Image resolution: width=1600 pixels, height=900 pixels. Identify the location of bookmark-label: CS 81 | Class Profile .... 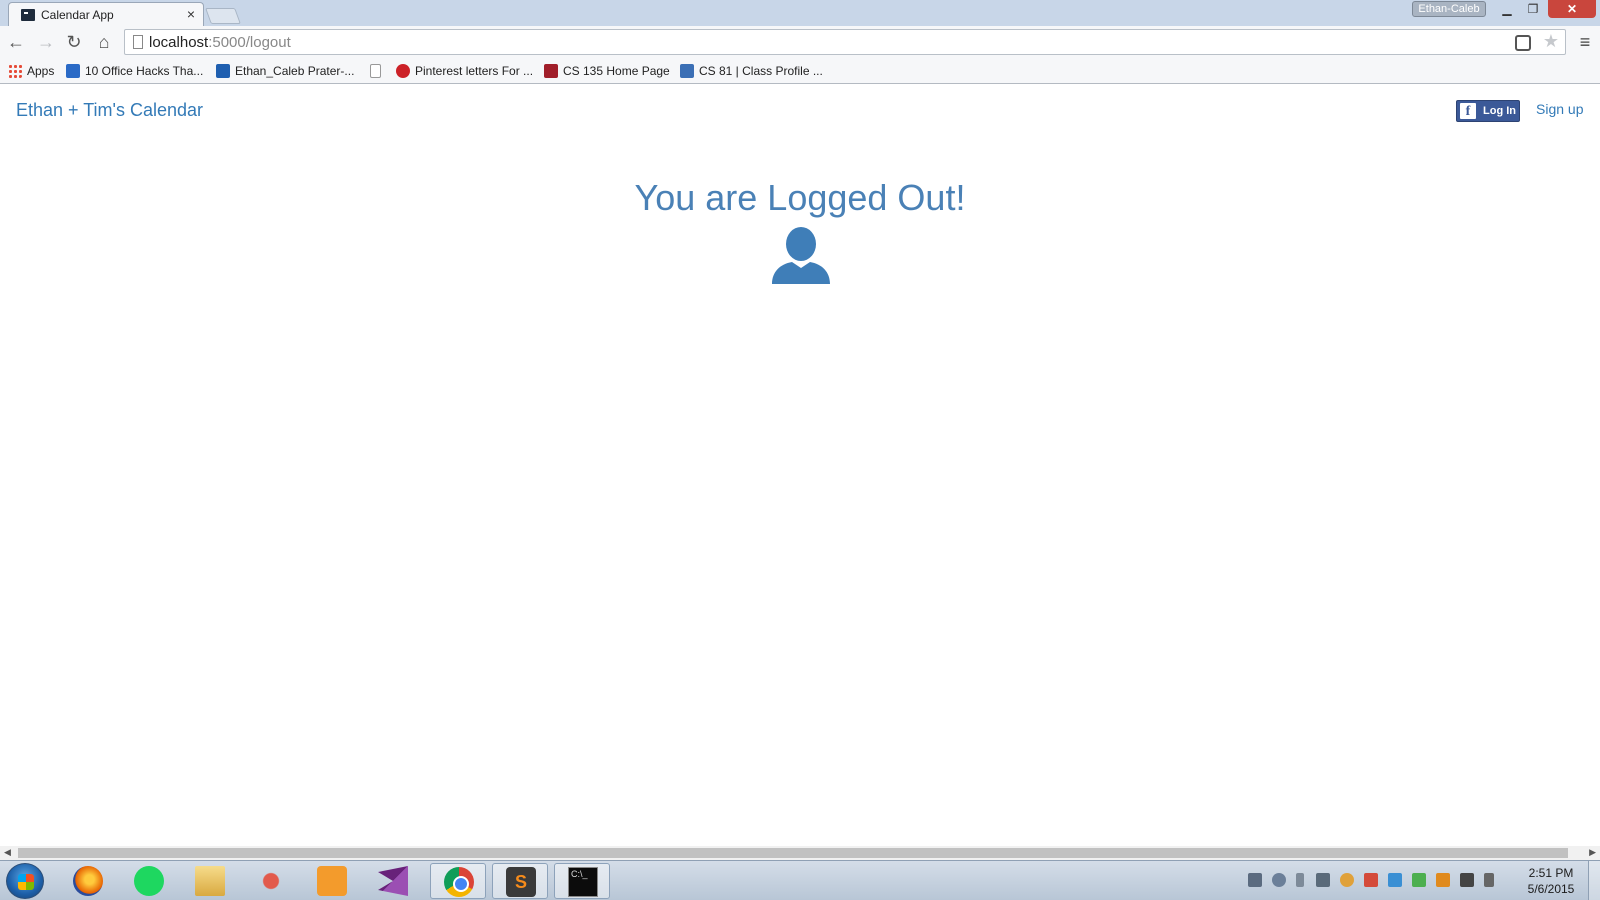
(761, 71).